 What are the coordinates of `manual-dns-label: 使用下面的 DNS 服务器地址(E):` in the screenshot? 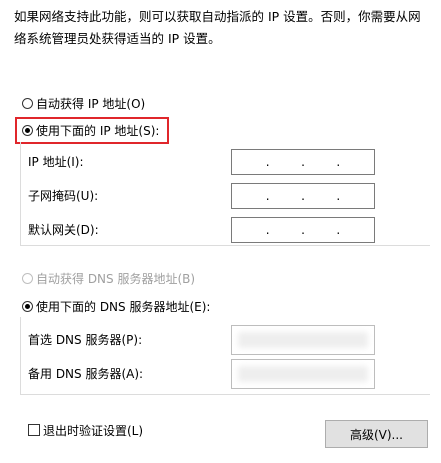 It's located at (123, 306).